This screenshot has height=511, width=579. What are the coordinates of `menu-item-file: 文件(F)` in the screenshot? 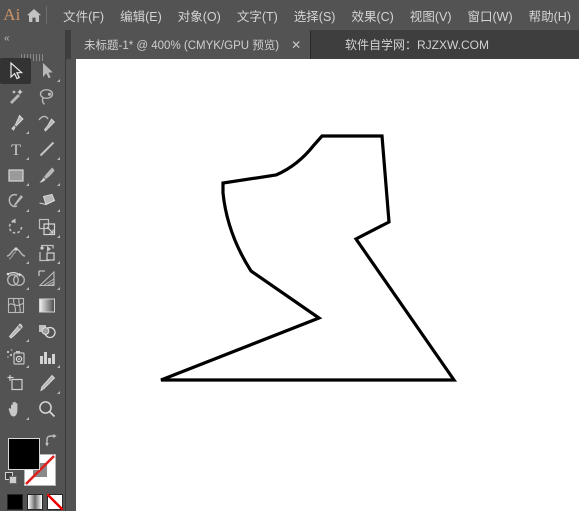 It's located at (83, 15).